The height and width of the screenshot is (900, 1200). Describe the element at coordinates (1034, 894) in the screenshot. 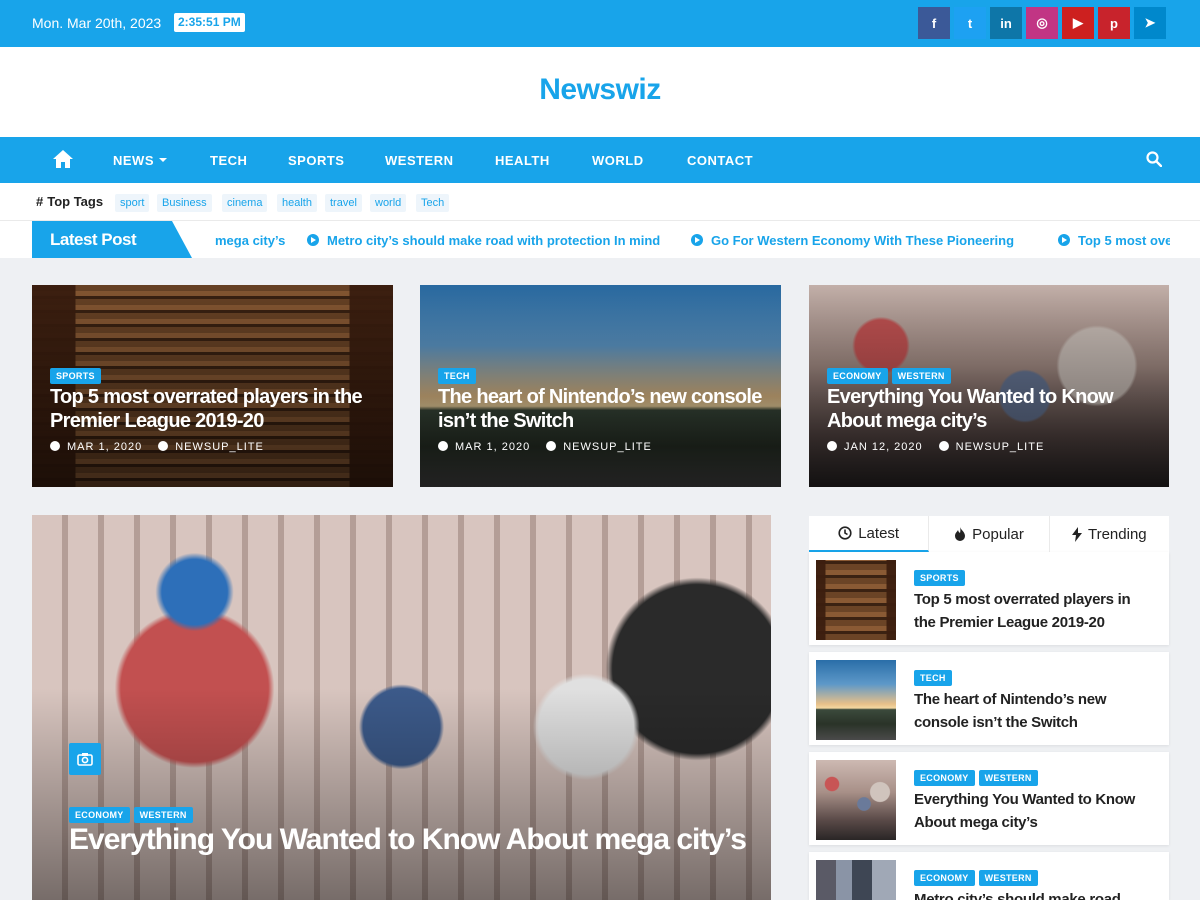

I see `post-title: Metro city’s should make road` at that location.